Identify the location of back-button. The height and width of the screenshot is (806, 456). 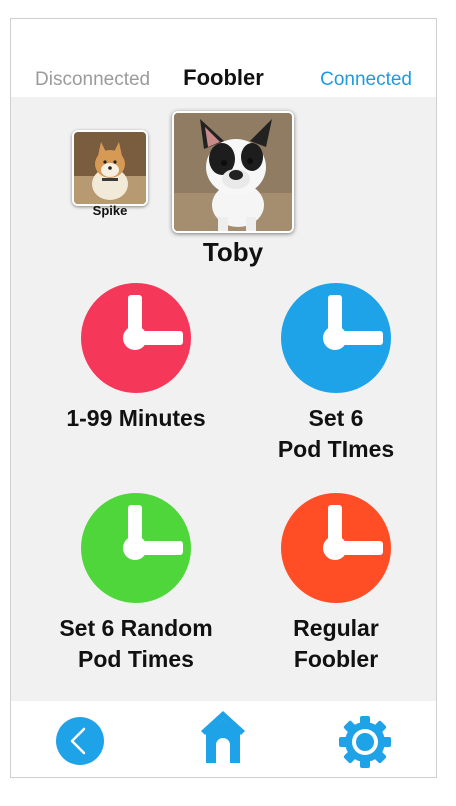
(80, 743).